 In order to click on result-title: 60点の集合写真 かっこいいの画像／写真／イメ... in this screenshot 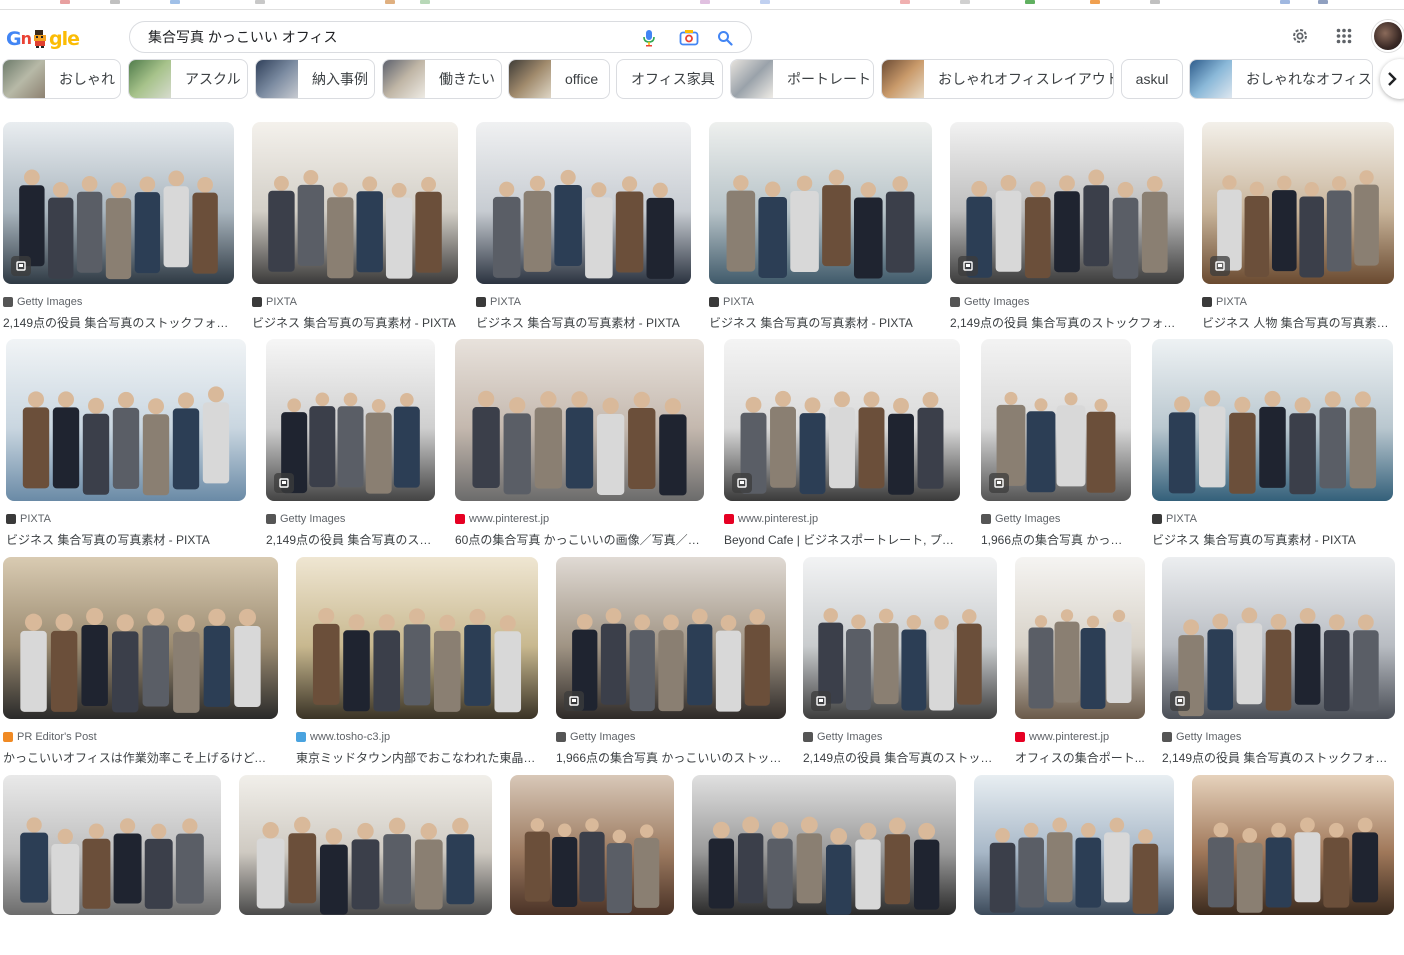, I will do `click(579, 539)`.